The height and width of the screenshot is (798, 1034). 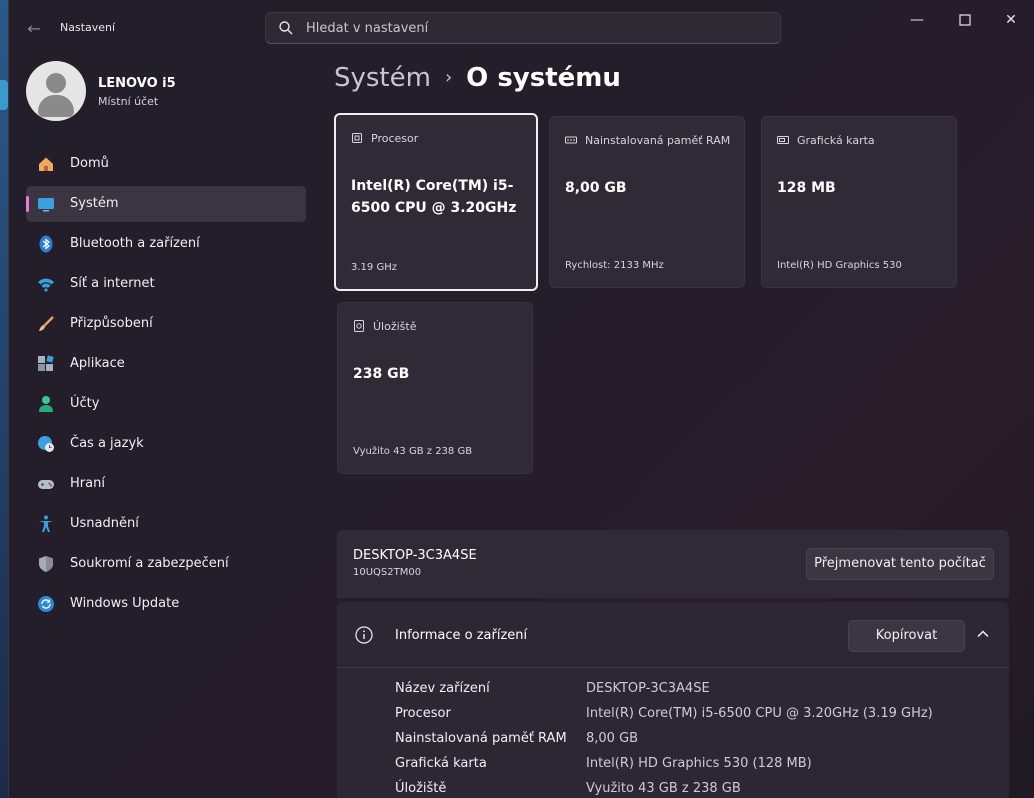 What do you see at coordinates (543, 78) in the screenshot?
I see `page-title: O systému` at bounding box center [543, 78].